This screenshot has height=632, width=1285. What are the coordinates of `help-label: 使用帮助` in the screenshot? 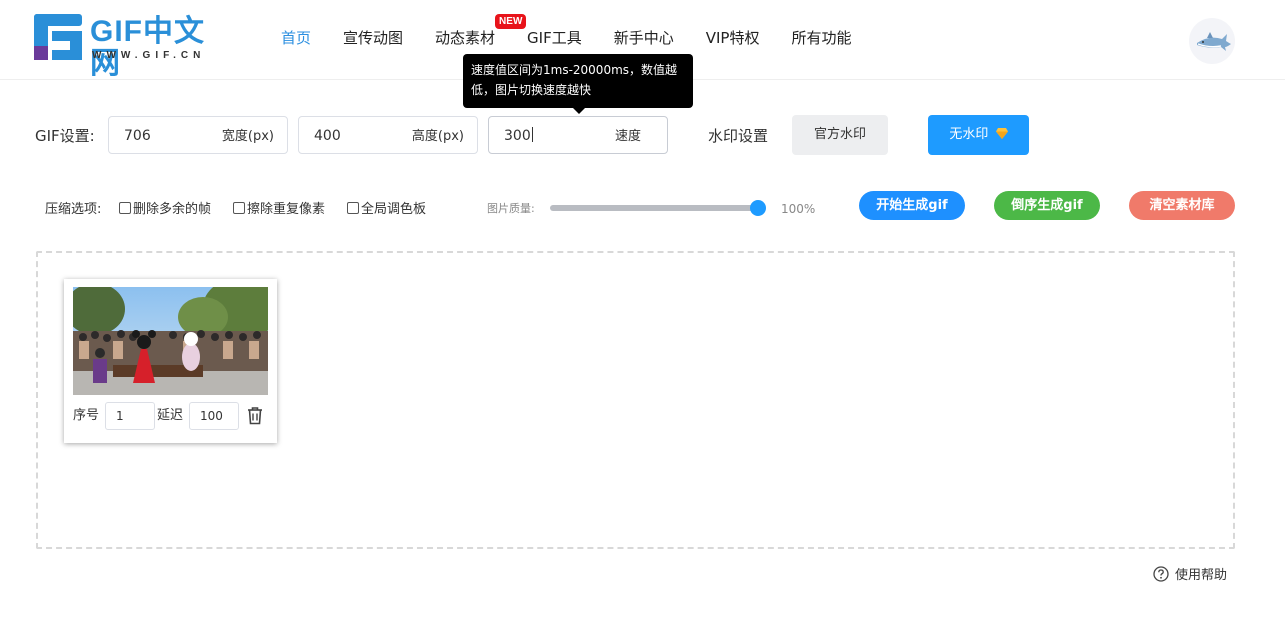 It's located at (1201, 575).